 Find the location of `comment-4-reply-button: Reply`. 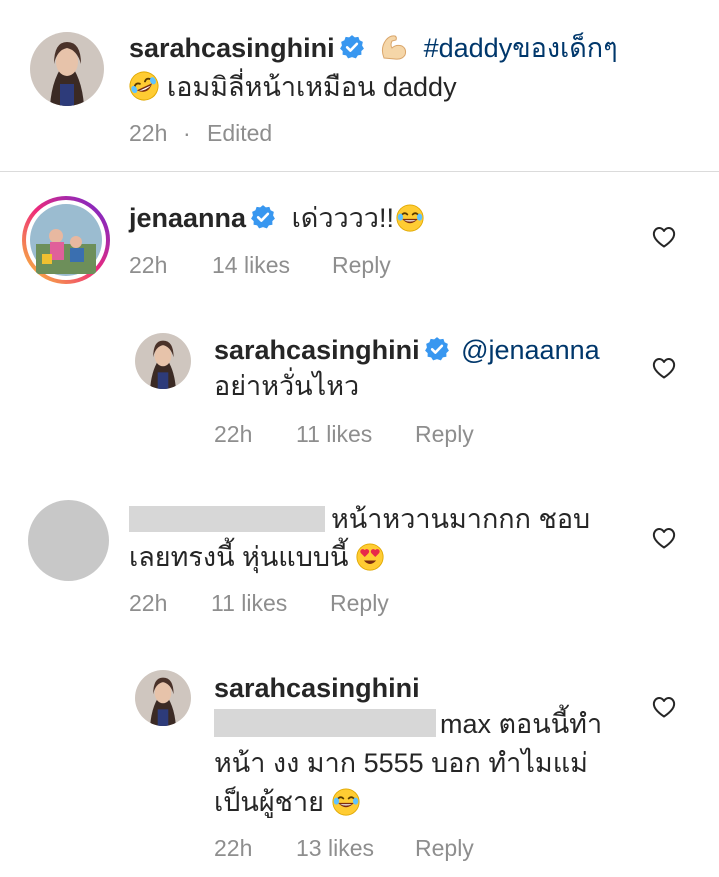

comment-4-reply-button: Reply is located at coordinates (444, 848).